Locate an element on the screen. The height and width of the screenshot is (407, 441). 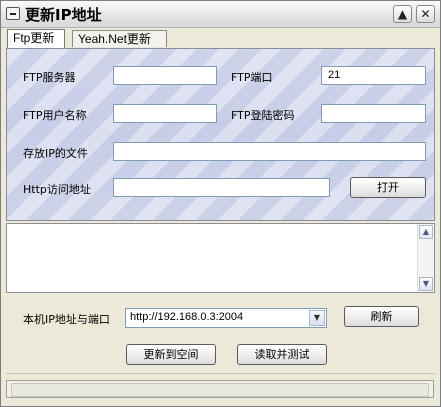
minimize-button: ▲ is located at coordinates (402, 14).